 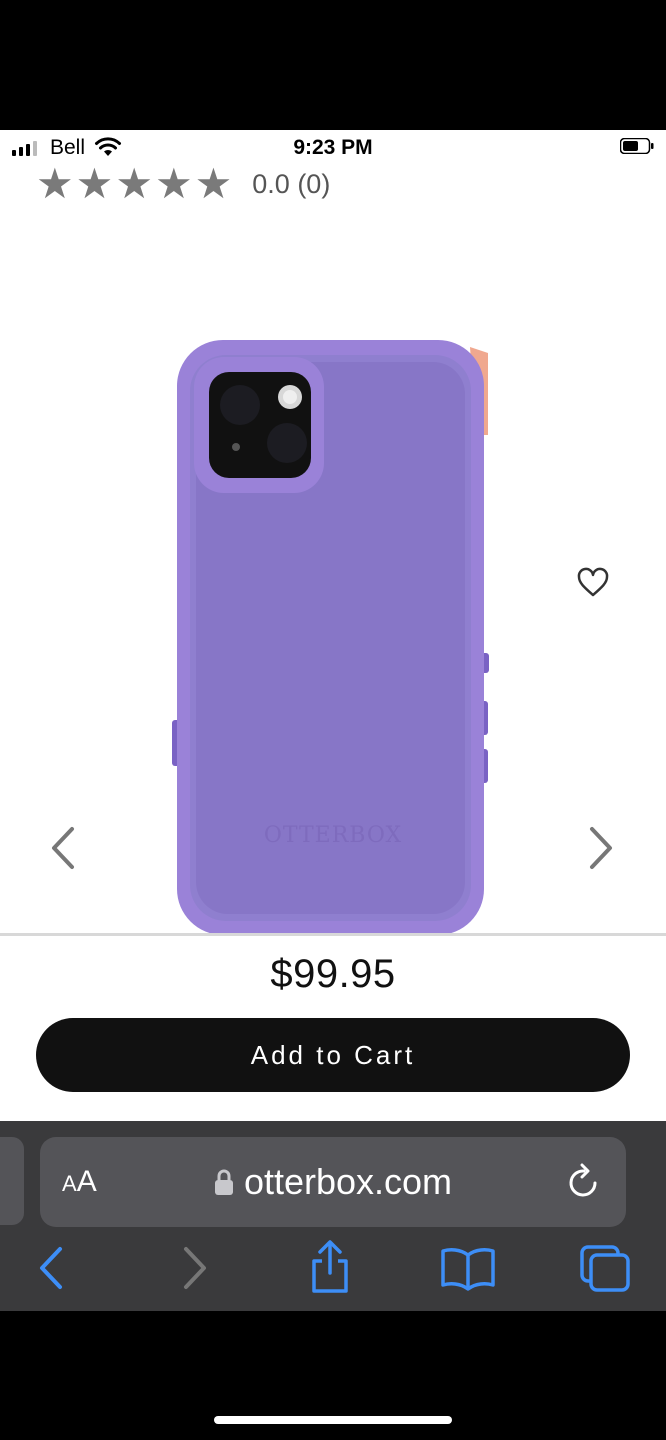 What do you see at coordinates (51, 1268) in the screenshot?
I see `back-icon` at bounding box center [51, 1268].